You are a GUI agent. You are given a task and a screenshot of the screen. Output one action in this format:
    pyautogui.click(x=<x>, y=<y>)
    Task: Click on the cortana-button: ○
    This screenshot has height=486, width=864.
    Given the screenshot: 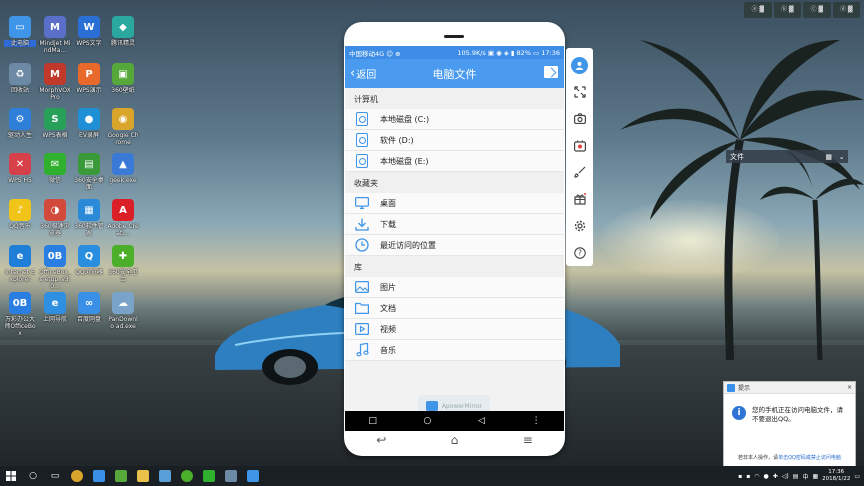 What is the action you would take?
    pyautogui.click(x=33, y=476)
    